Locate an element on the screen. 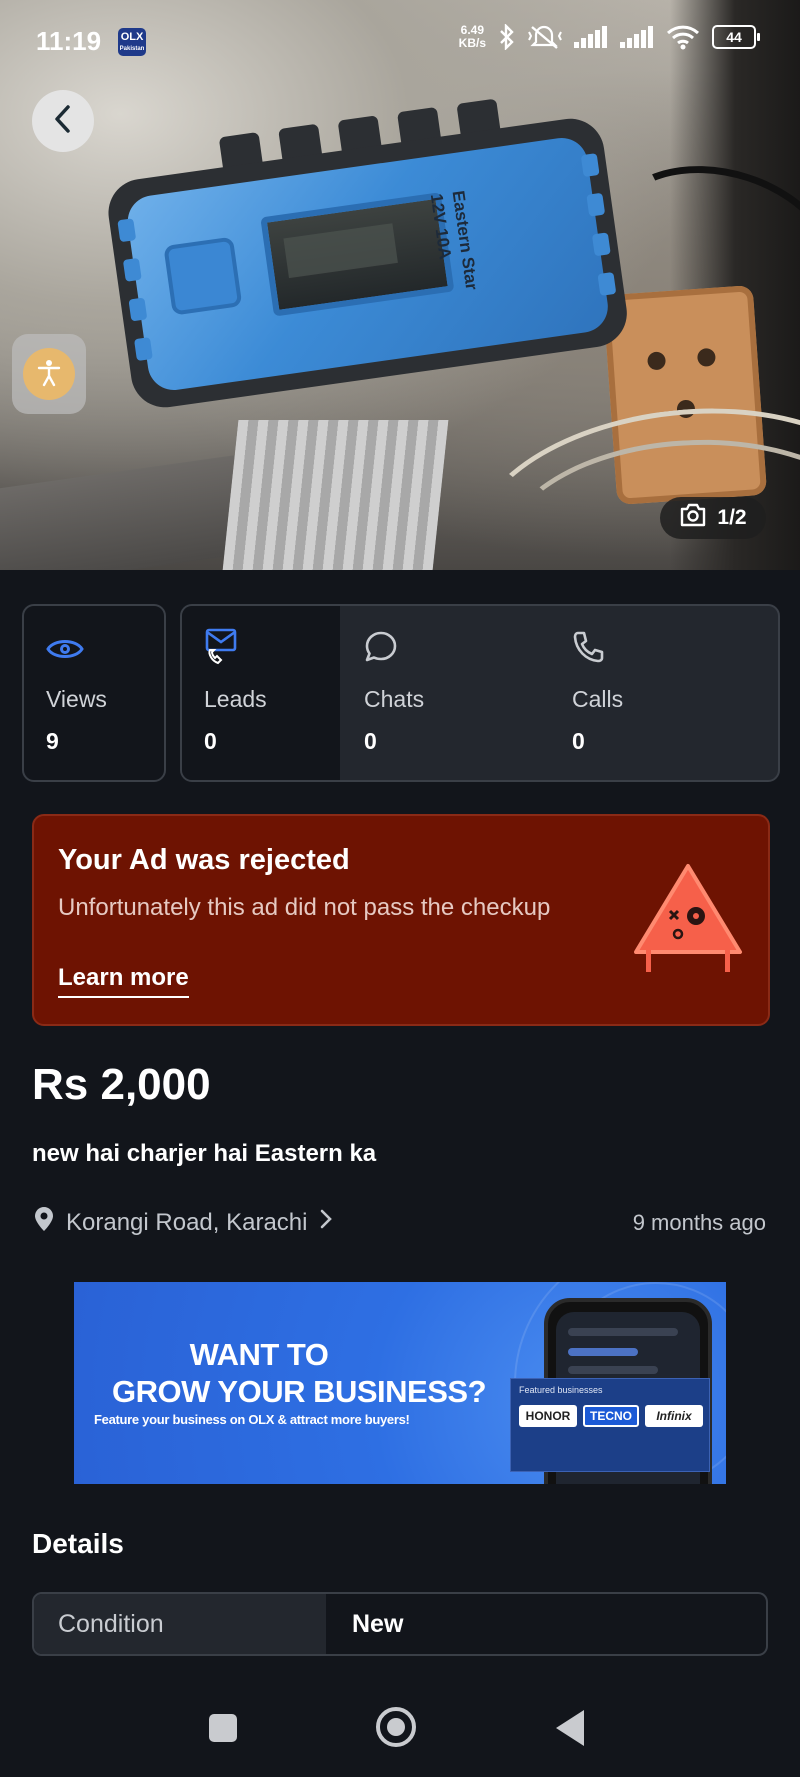 This screenshot has height=1777, width=800. location-link: Korangi Road, Karachi is located at coordinates (183, 1222).